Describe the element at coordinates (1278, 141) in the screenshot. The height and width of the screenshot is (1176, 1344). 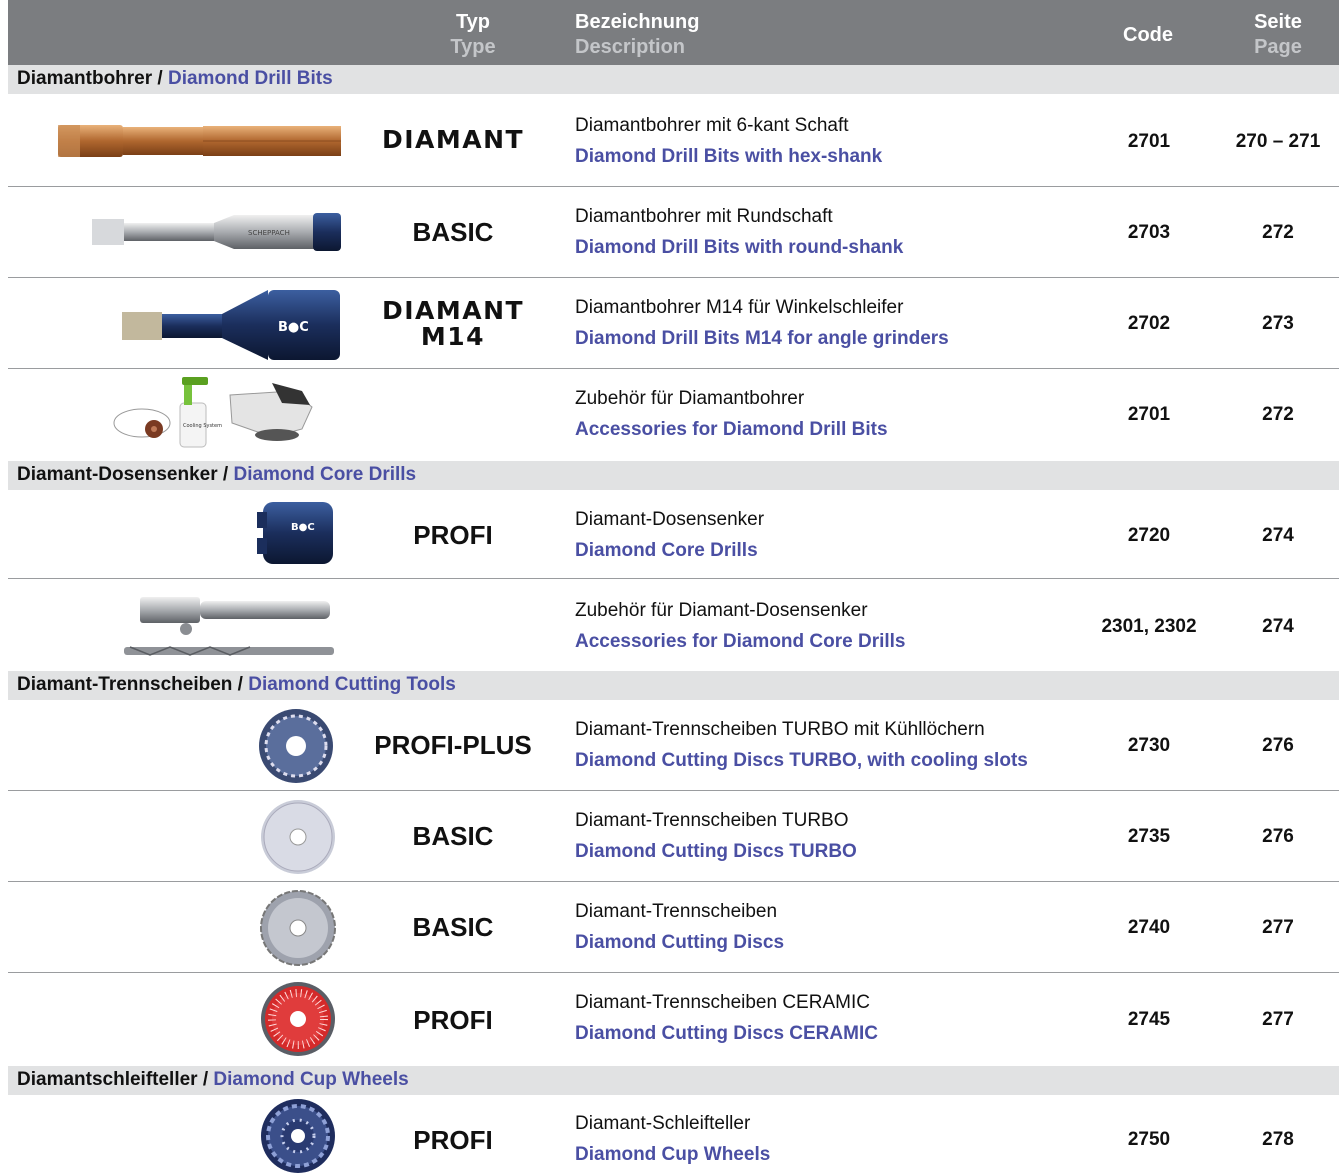
I see `product-page: 270 – 271` at that location.